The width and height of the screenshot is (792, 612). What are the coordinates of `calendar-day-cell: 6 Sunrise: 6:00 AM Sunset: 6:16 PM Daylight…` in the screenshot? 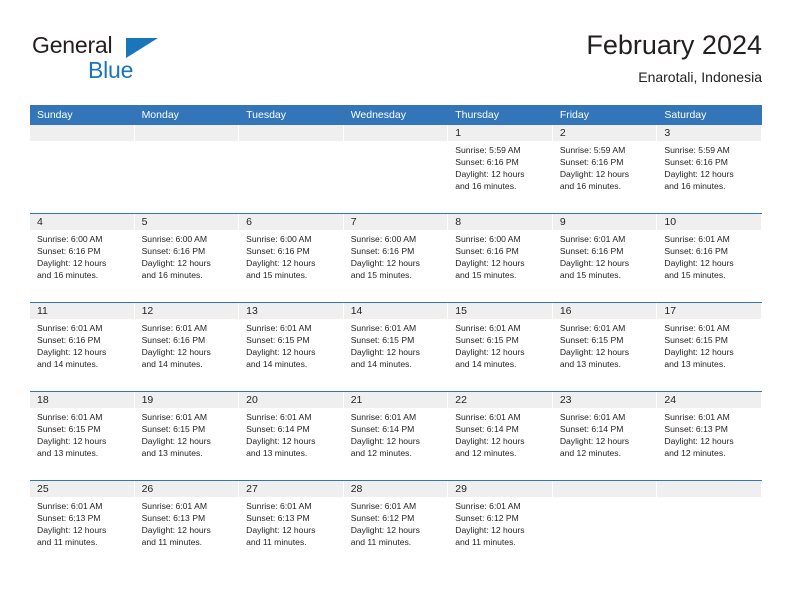 It's located at (291, 258).